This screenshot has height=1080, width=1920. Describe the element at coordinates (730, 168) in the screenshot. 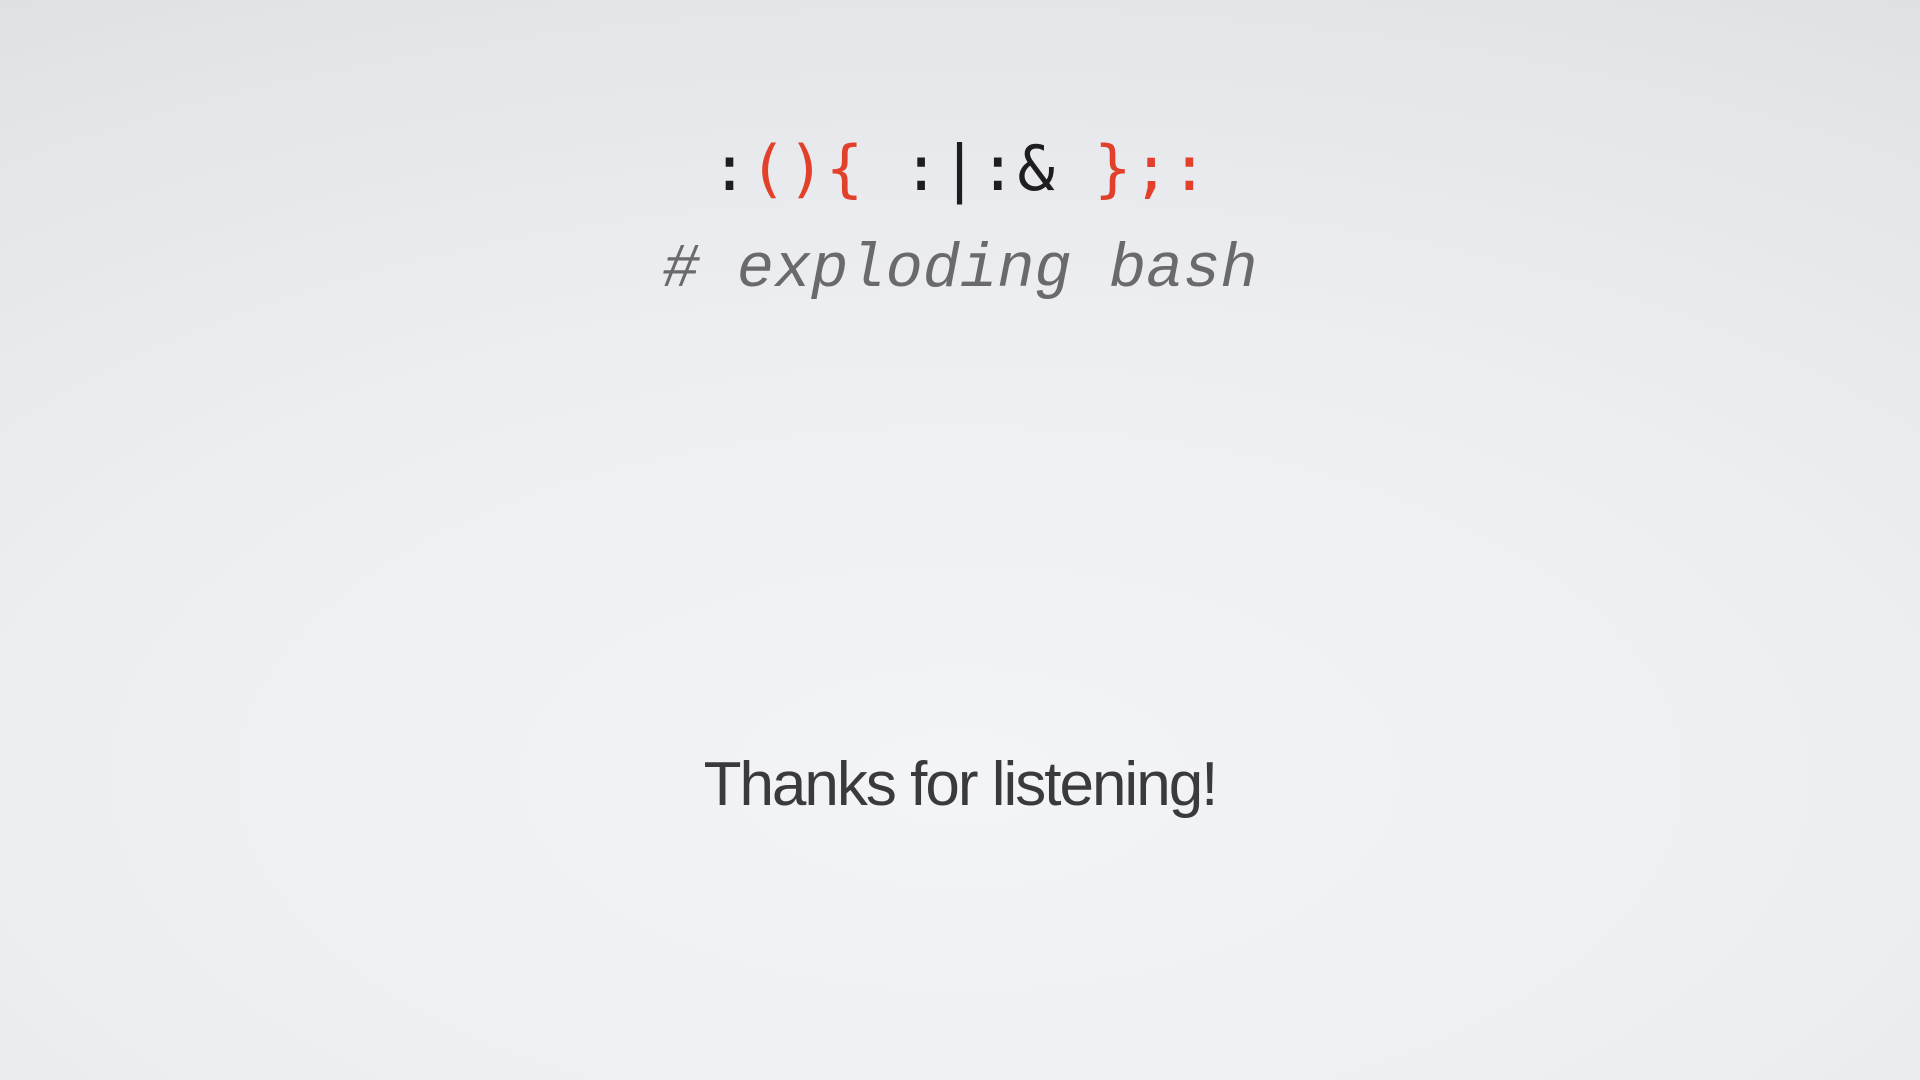

I see `code-token-colon: :` at that location.